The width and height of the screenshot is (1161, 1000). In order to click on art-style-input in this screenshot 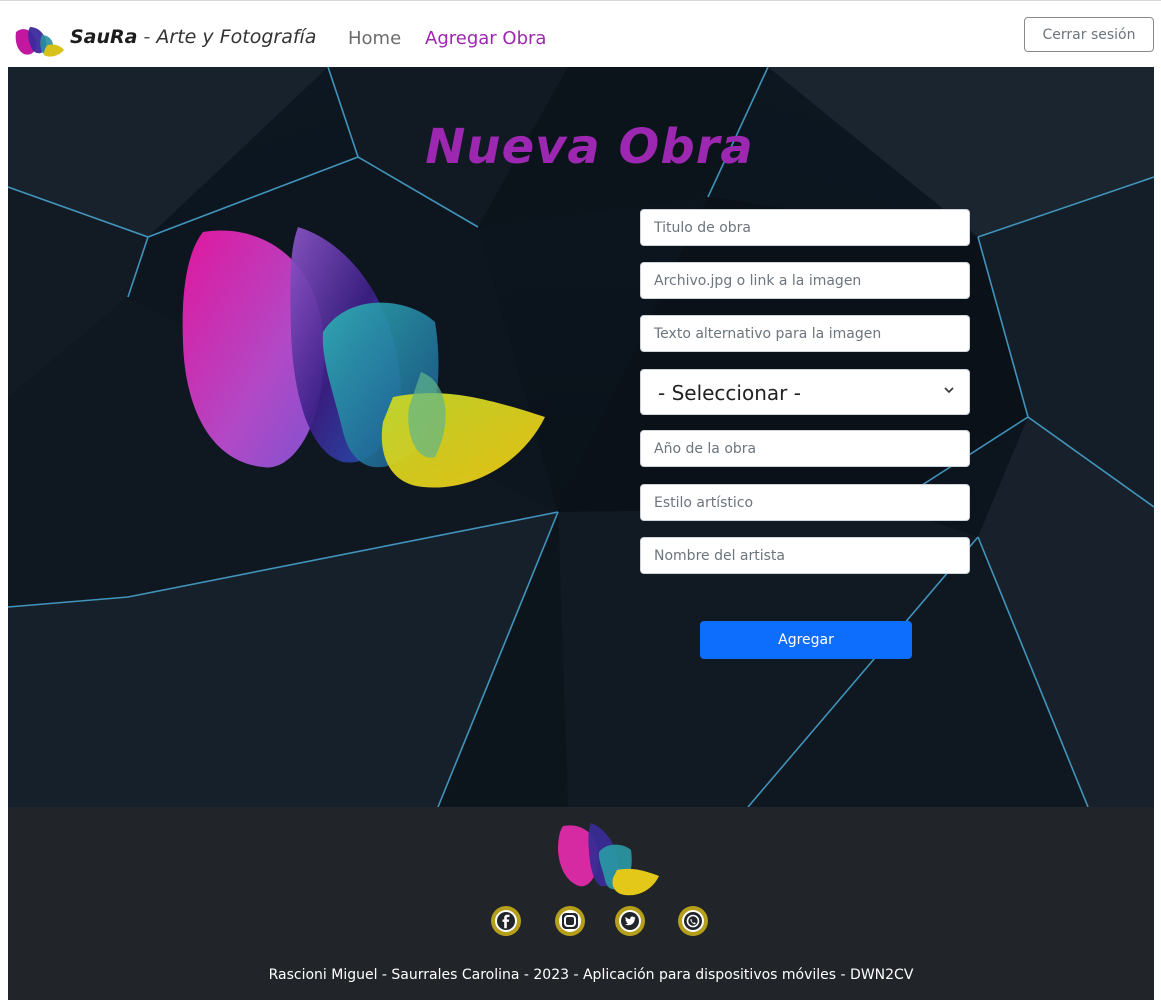, I will do `click(805, 502)`.